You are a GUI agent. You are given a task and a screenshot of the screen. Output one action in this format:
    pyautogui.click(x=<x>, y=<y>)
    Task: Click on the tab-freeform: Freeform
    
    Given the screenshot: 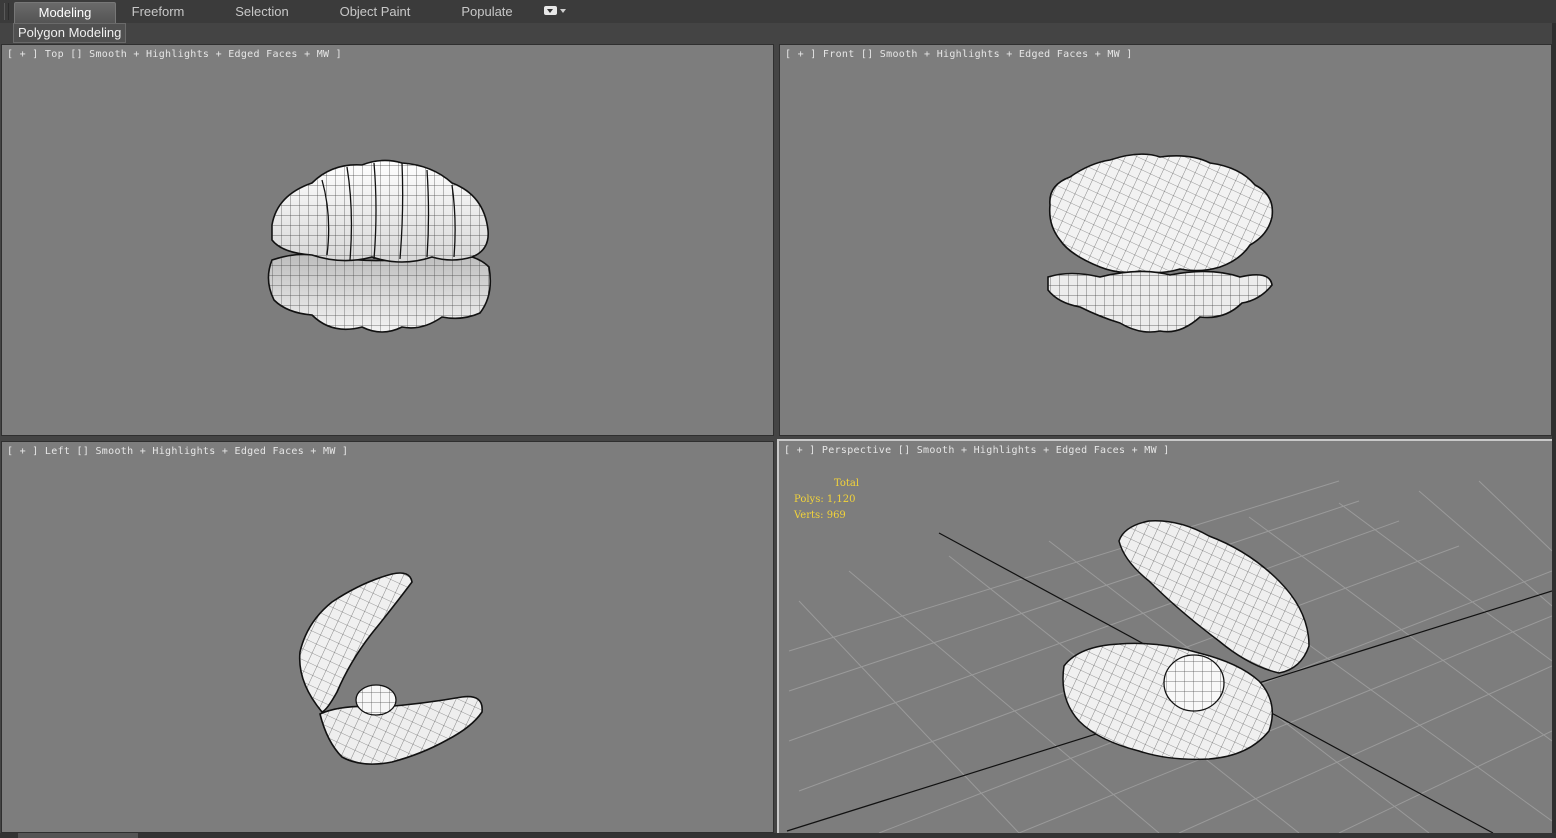 What is the action you would take?
    pyautogui.click(x=158, y=12)
    